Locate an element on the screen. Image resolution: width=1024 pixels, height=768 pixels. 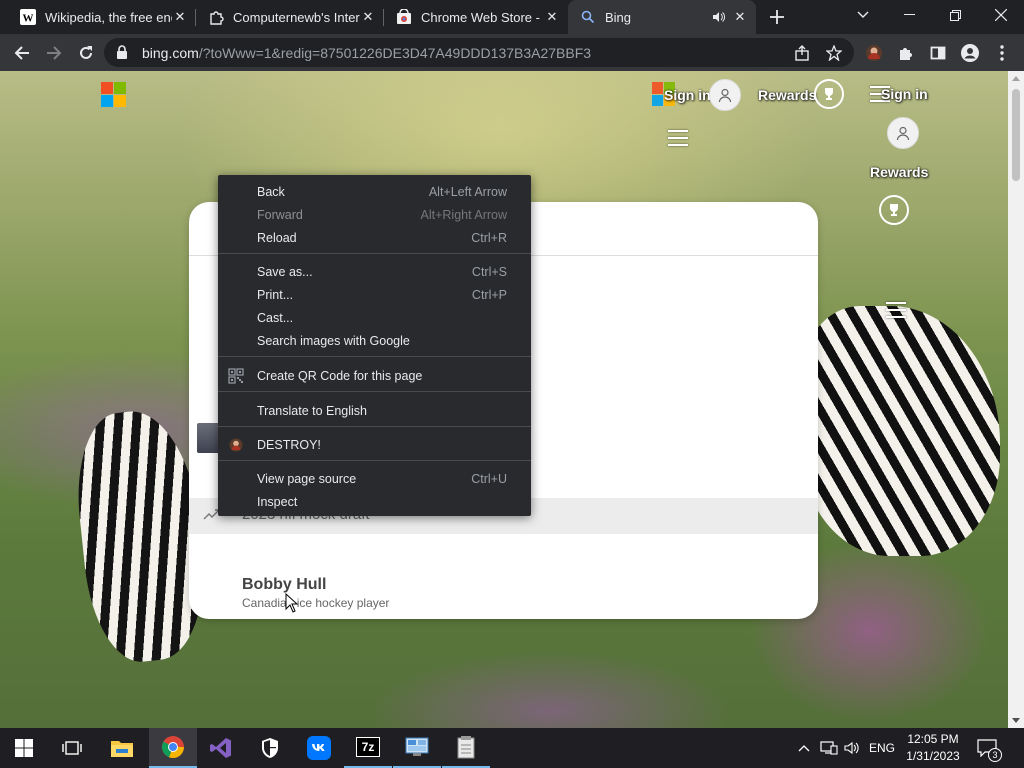
profile-icon is located at coordinates (970, 53).